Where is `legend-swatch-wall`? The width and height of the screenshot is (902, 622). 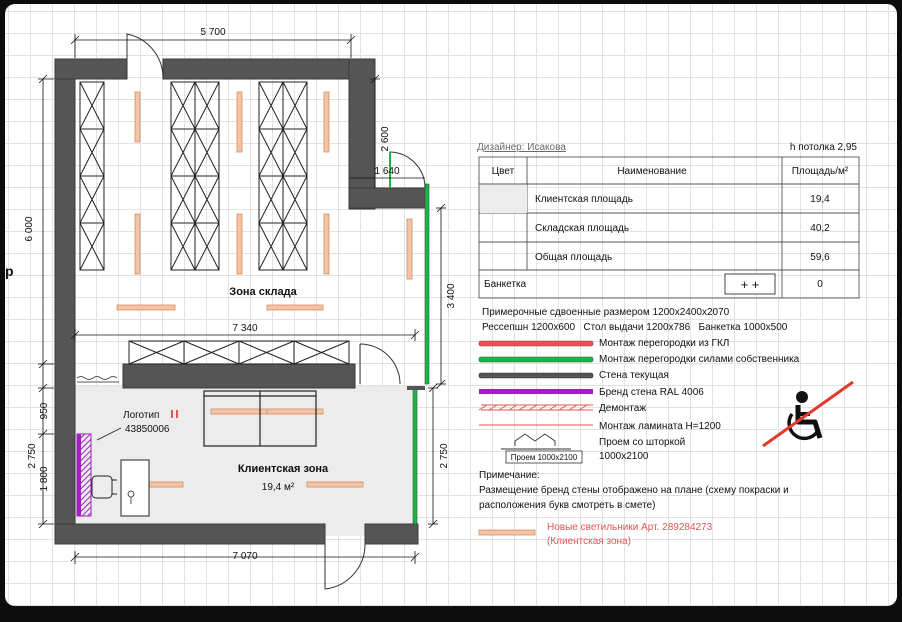
legend-swatch-wall is located at coordinates (536, 375).